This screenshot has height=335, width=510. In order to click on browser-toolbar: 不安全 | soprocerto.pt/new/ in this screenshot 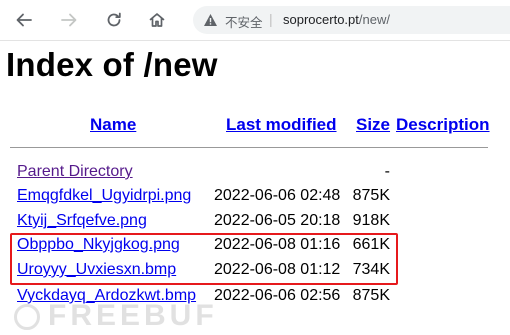, I will do `click(255, 20)`.